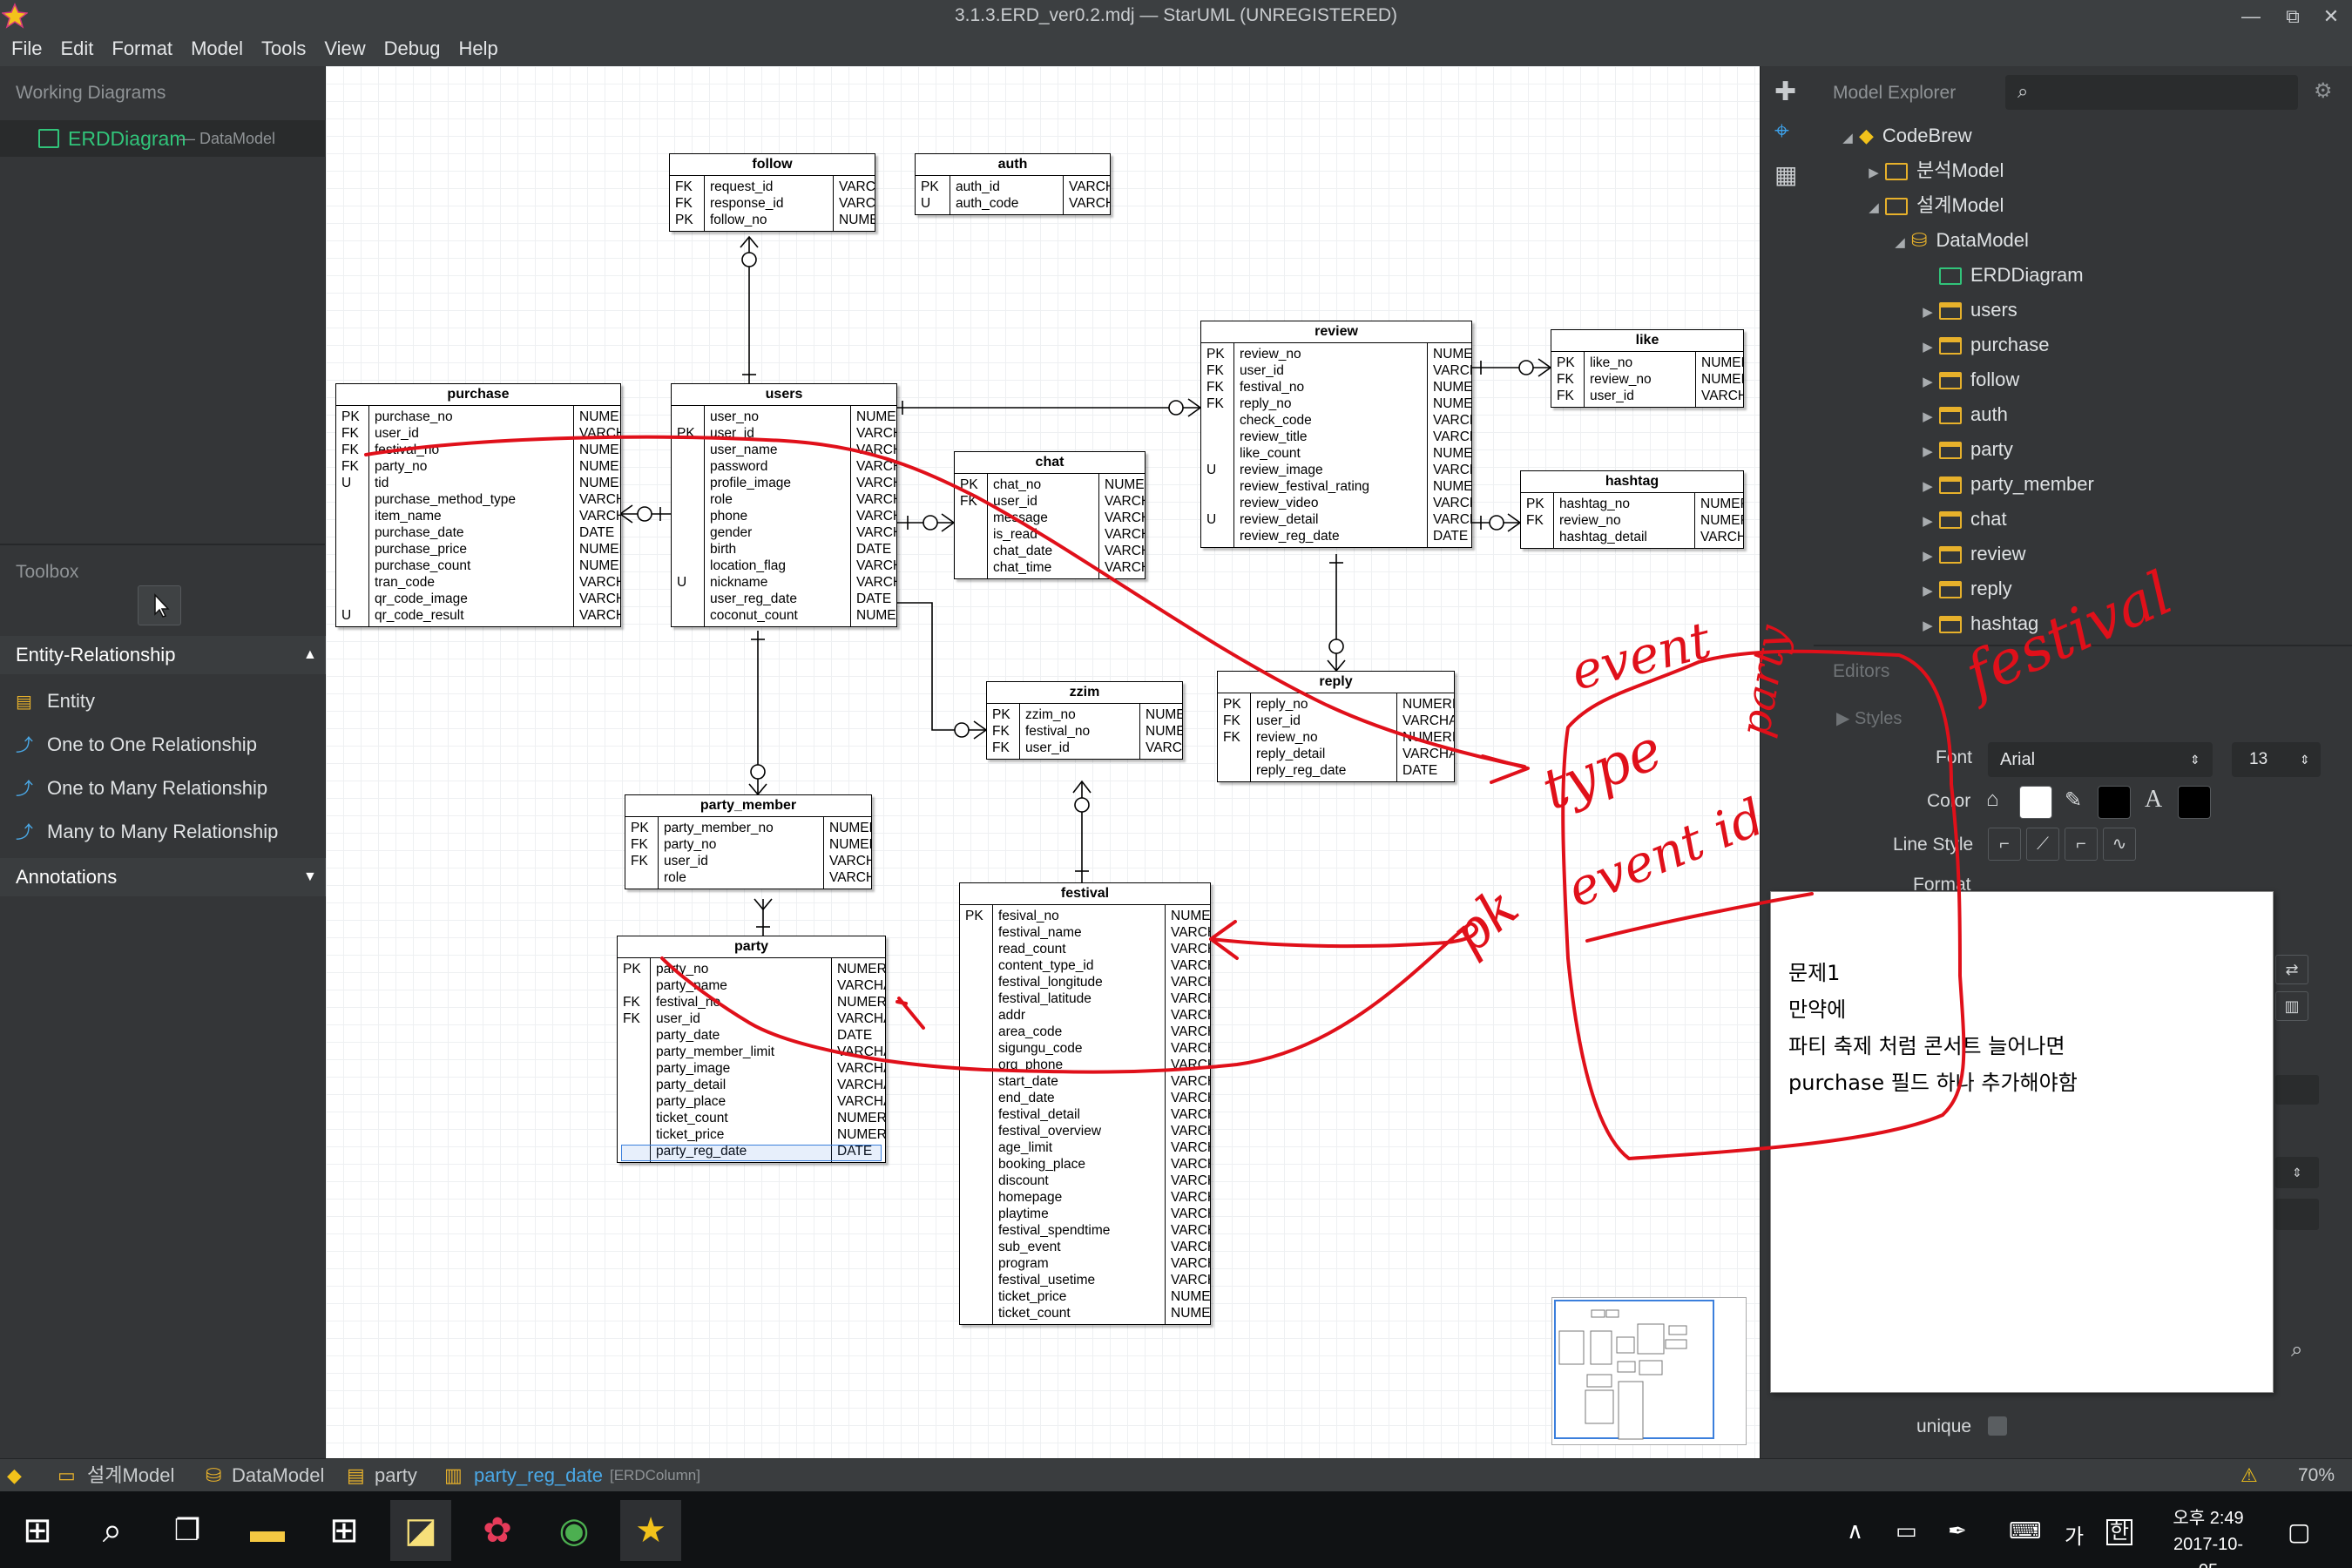 Image resolution: width=2352 pixels, height=1568 pixels. Describe the element at coordinates (188, 1530) in the screenshot. I see `task-view-icon: ❐` at that location.